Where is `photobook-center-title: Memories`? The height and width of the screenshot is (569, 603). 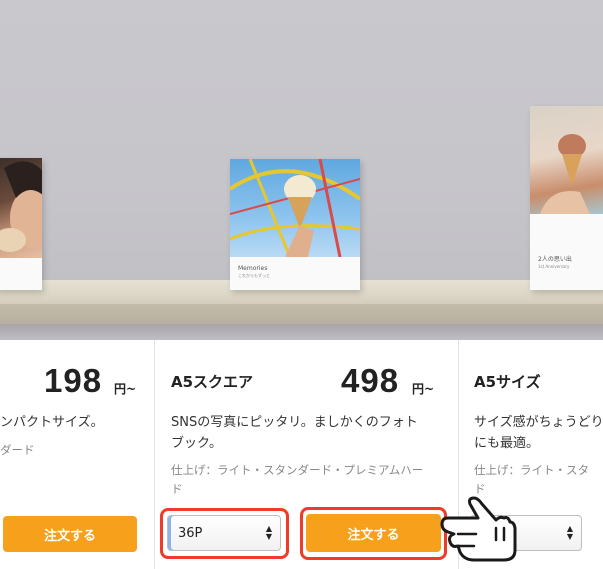 photobook-center-title: Memories is located at coordinates (253, 268).